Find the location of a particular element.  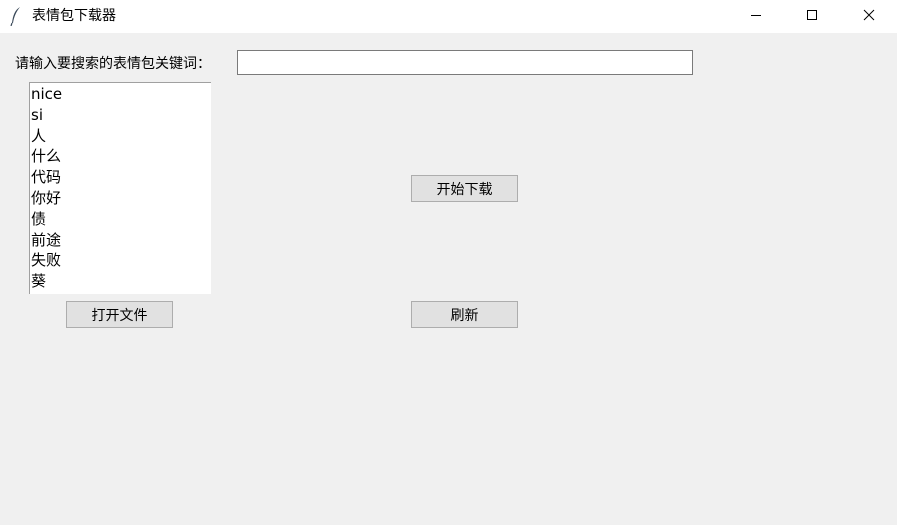

list-item: 人 is located at coordinates (120, 136).